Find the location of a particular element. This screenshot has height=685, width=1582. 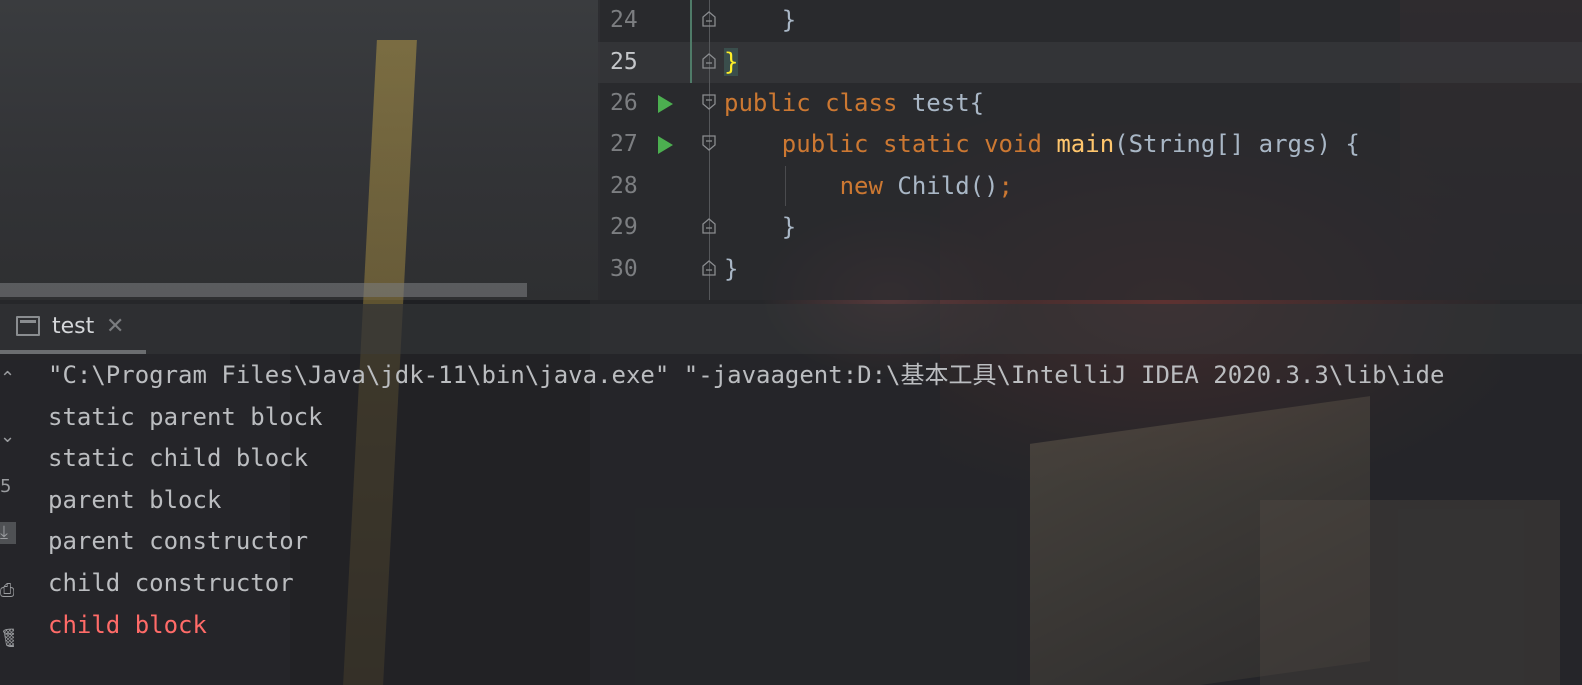

delete-icon: 🗑 is located at coordinates (7, 639).